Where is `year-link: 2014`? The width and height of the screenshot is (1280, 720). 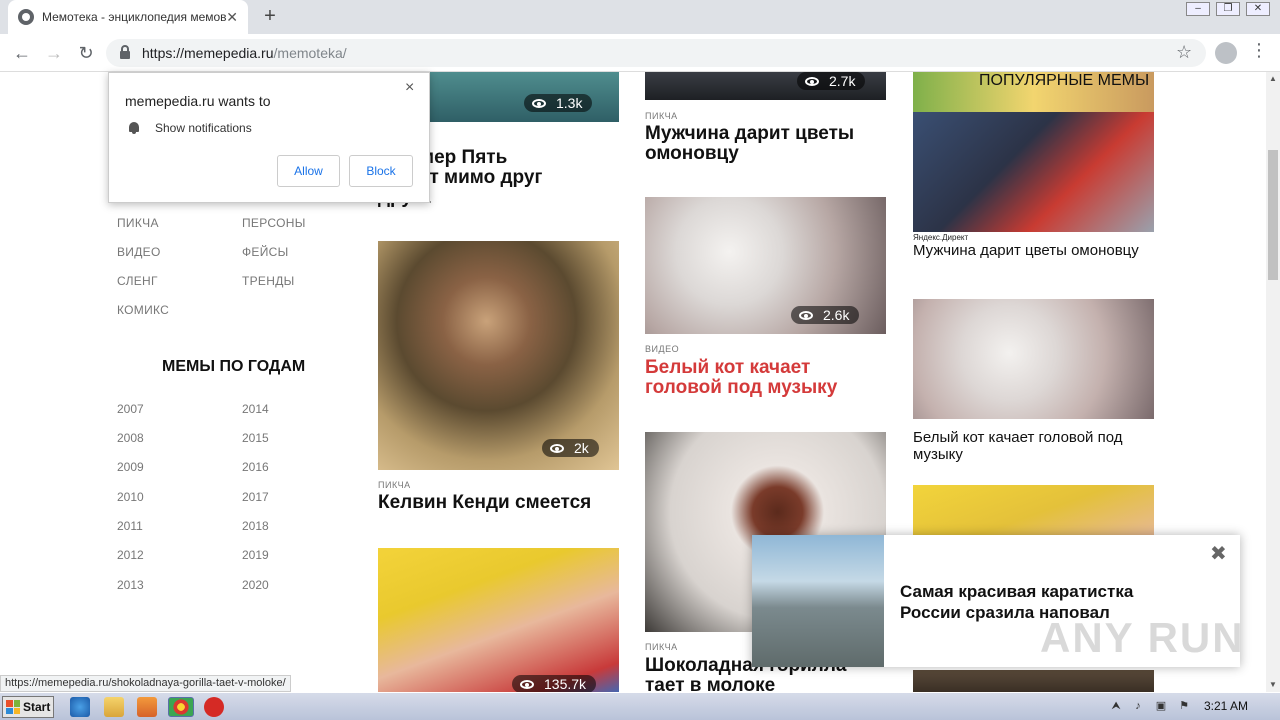
year-link: 2014 is located at coordinates (255, 409).